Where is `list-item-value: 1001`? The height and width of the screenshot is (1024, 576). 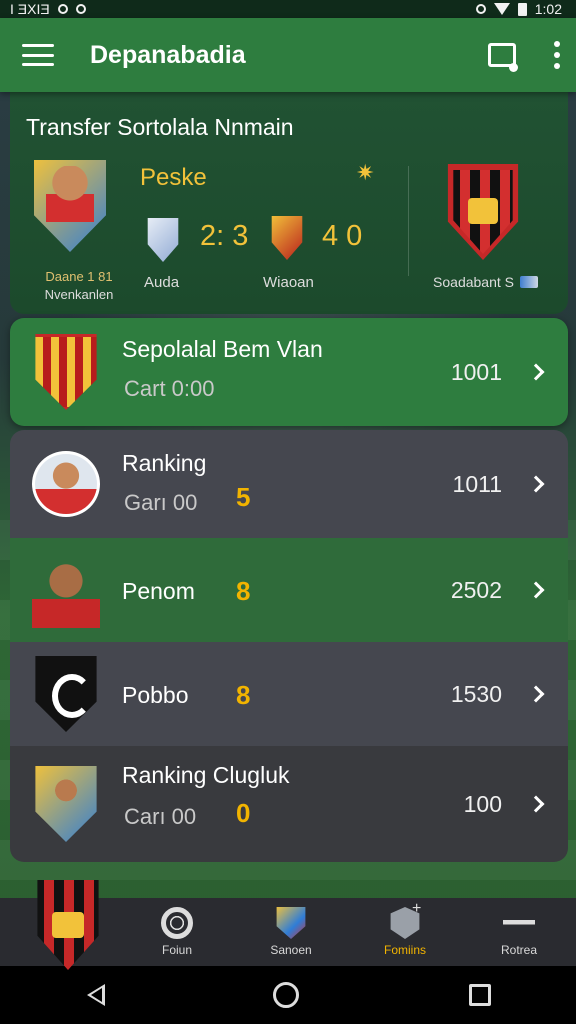
list-item-value: 1001 is located at coordinates (476, 371).